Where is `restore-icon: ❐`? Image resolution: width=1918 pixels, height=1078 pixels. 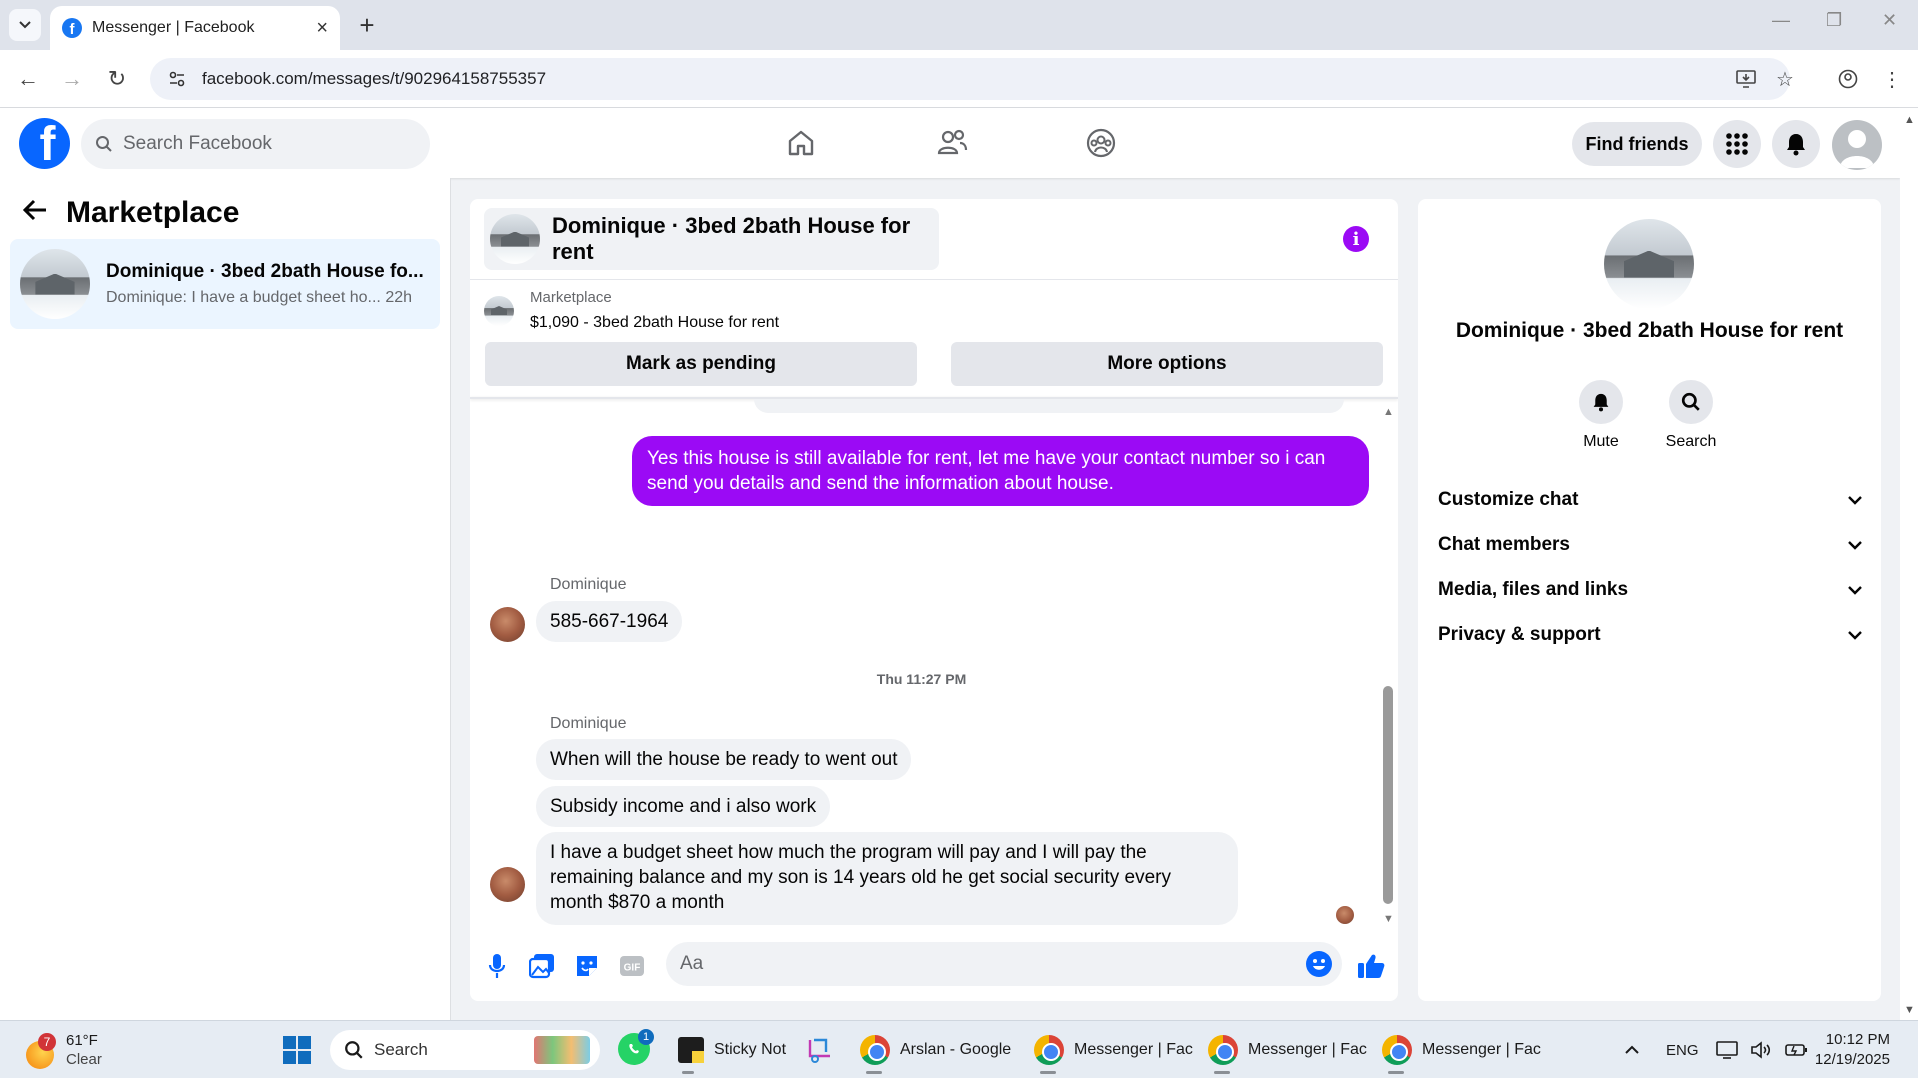
restore-icon: ❐ is located at coordinates (1834, 20).